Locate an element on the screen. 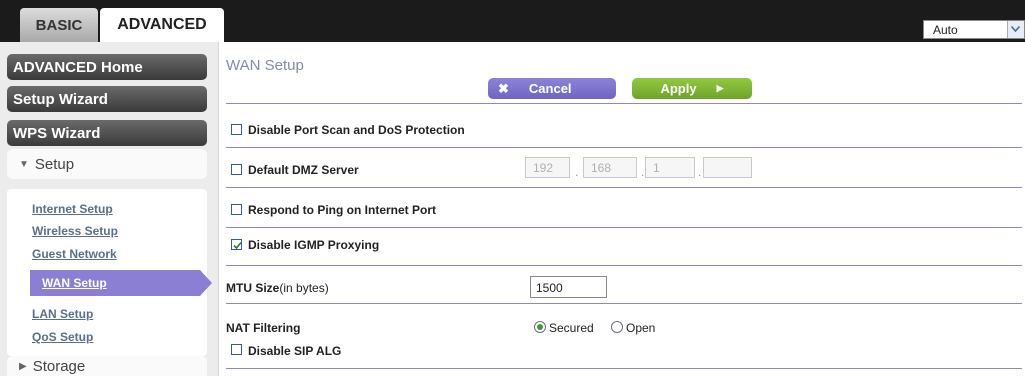 This screenshot has height=376, width=1025. nat-secured-label: Secured is located at coordinates (571, 328).